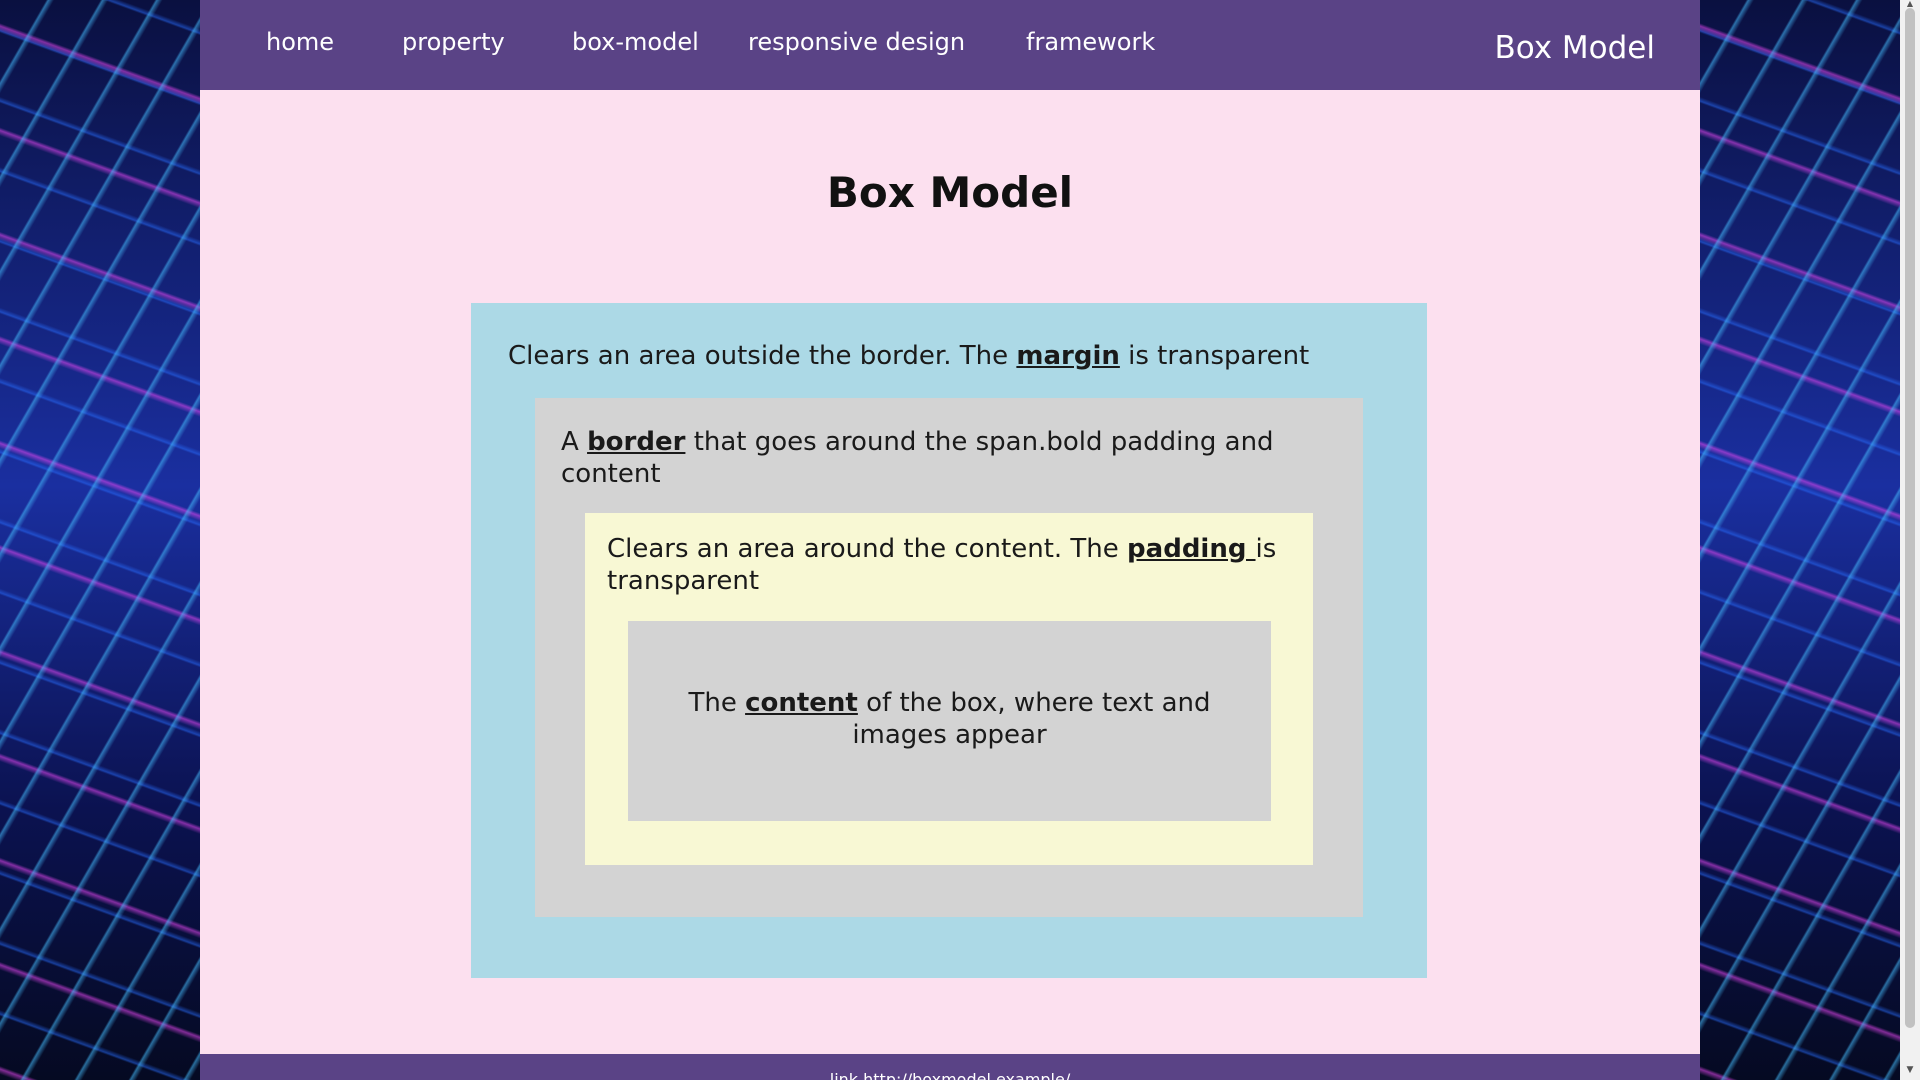  I want to click on vertical-scrollbar: ▲ ▼, so click(1910, 540).